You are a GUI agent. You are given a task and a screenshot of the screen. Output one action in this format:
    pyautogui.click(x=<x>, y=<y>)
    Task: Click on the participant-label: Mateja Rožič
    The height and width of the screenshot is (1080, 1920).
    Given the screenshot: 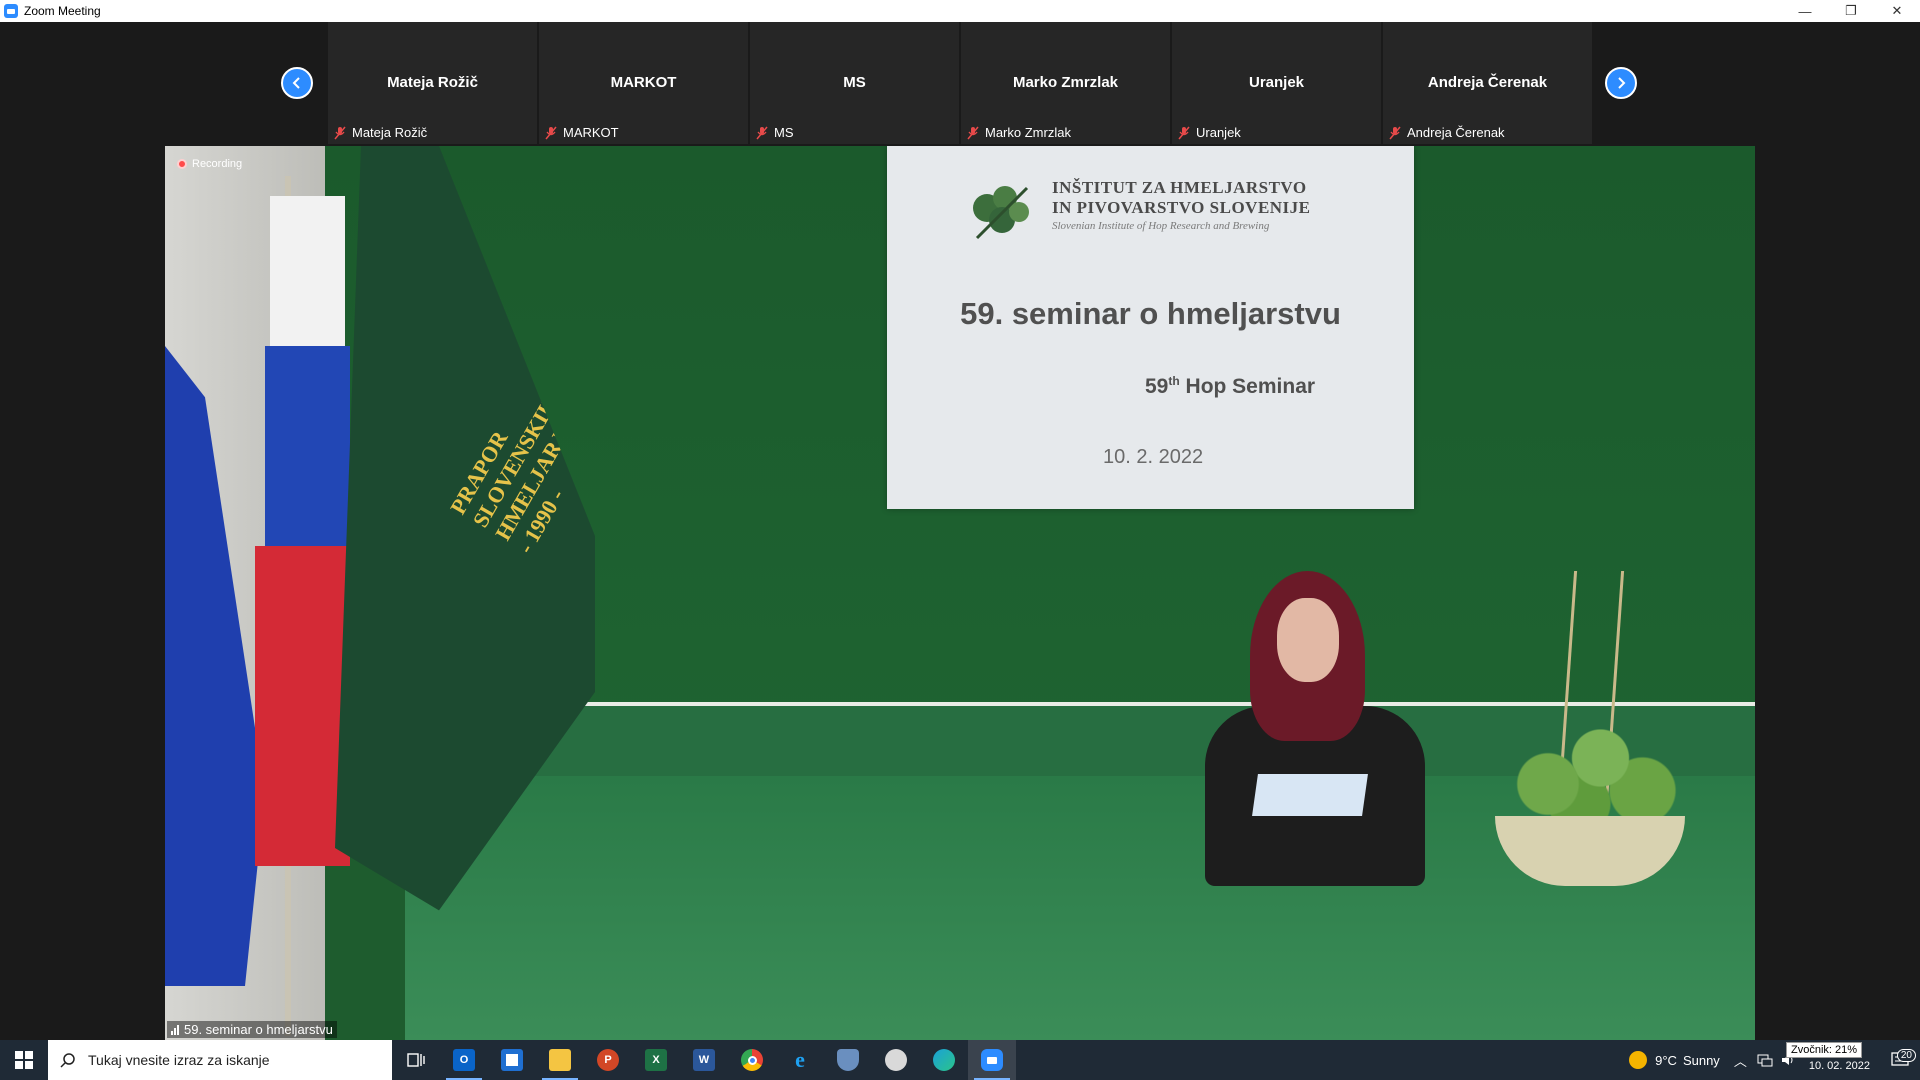 What is the action you would take?
    pyautogui.click(x=380, y=132)
    